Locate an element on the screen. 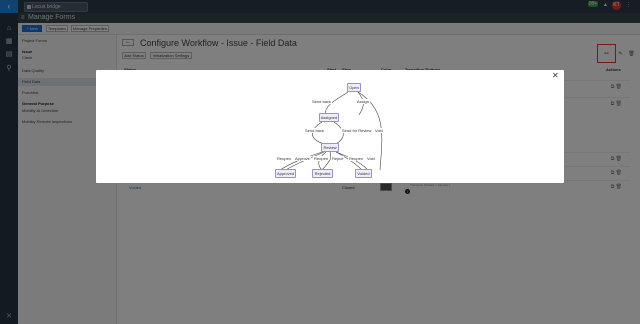 This screenshot has width=640, height=324. edge-label-reopen-2: Reopen is located at coordinates (321, 158).